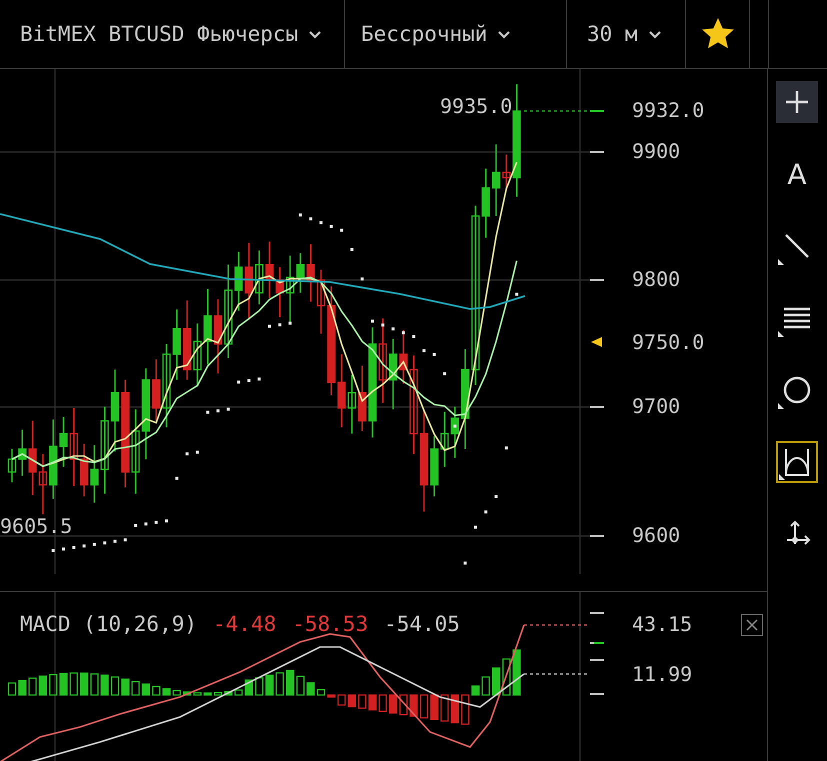  I want to click on price-axis-label: 9700, so click(656, 406).